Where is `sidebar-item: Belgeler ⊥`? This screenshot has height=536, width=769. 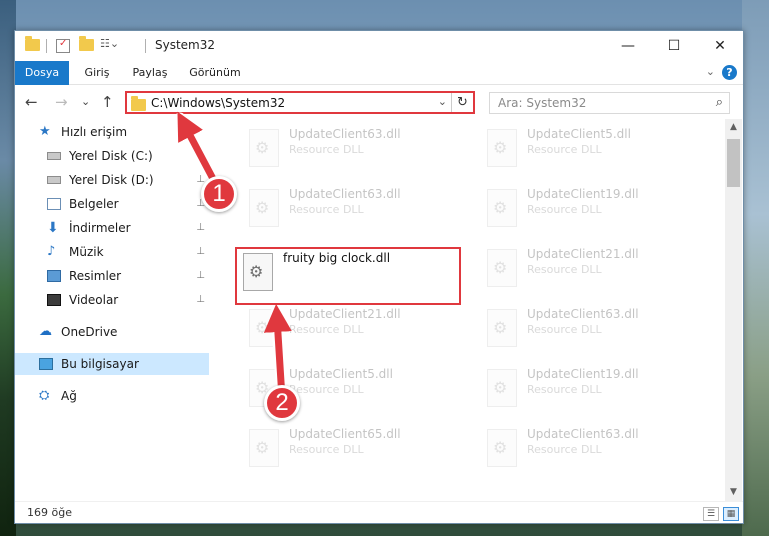
sidebar-item: Belgeler ⊥ is located at coordinates (112, 204).